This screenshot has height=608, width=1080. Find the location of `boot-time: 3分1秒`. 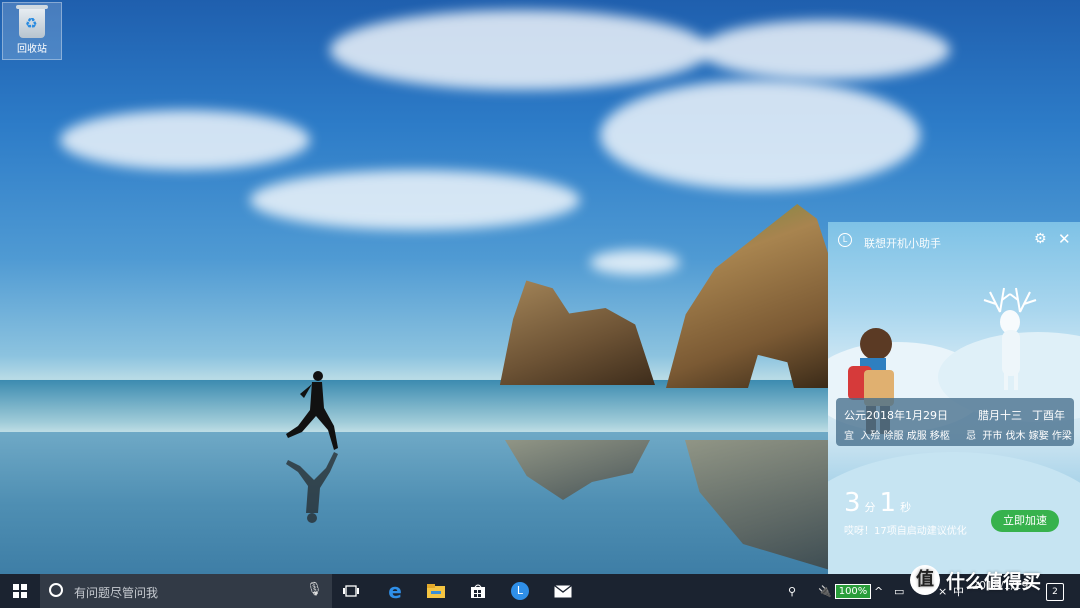

boot-time: 3分1秒 is located at coordinates (879, 503).